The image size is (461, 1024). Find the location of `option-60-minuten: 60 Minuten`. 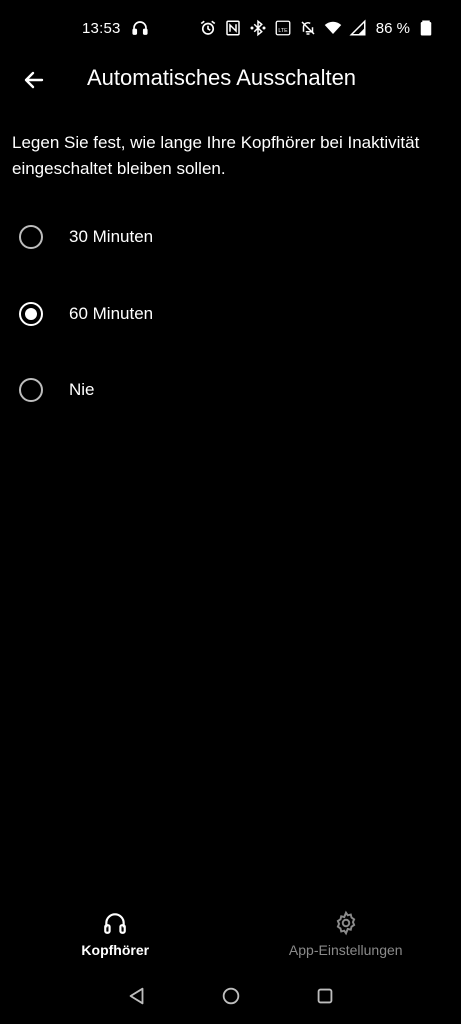

option-60-minuten: 60 Minuten is located at coordinates (230, 314).